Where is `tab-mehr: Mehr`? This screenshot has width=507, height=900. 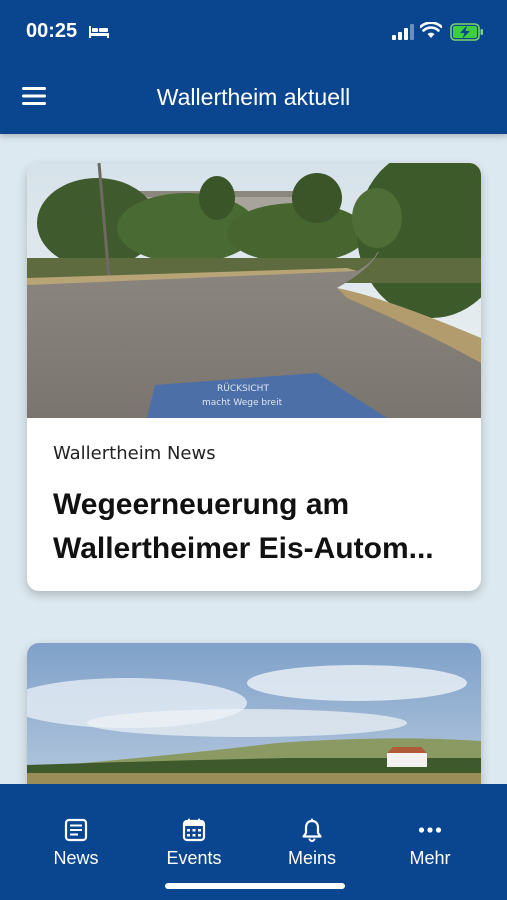
tab-mehr: Mehr is located at coordinates (430, 829).